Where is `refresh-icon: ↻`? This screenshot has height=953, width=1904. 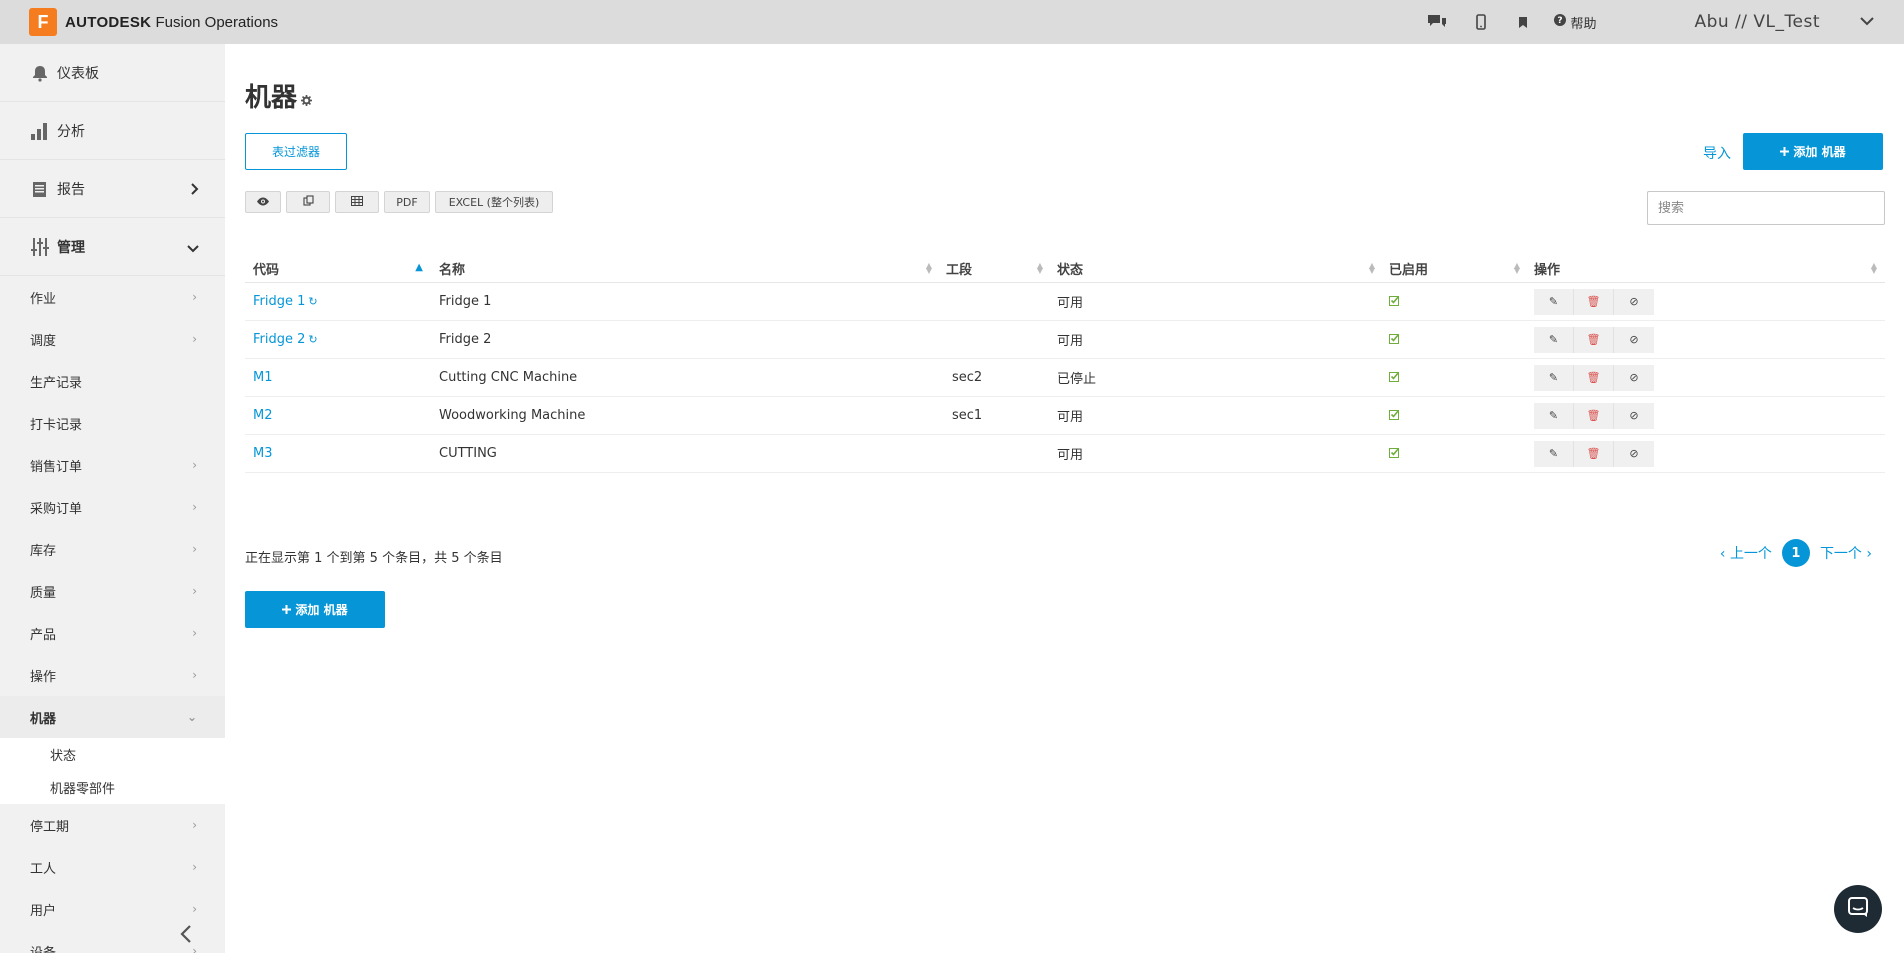 refresh-icon: ↻ is located at coordinates (313, 339).